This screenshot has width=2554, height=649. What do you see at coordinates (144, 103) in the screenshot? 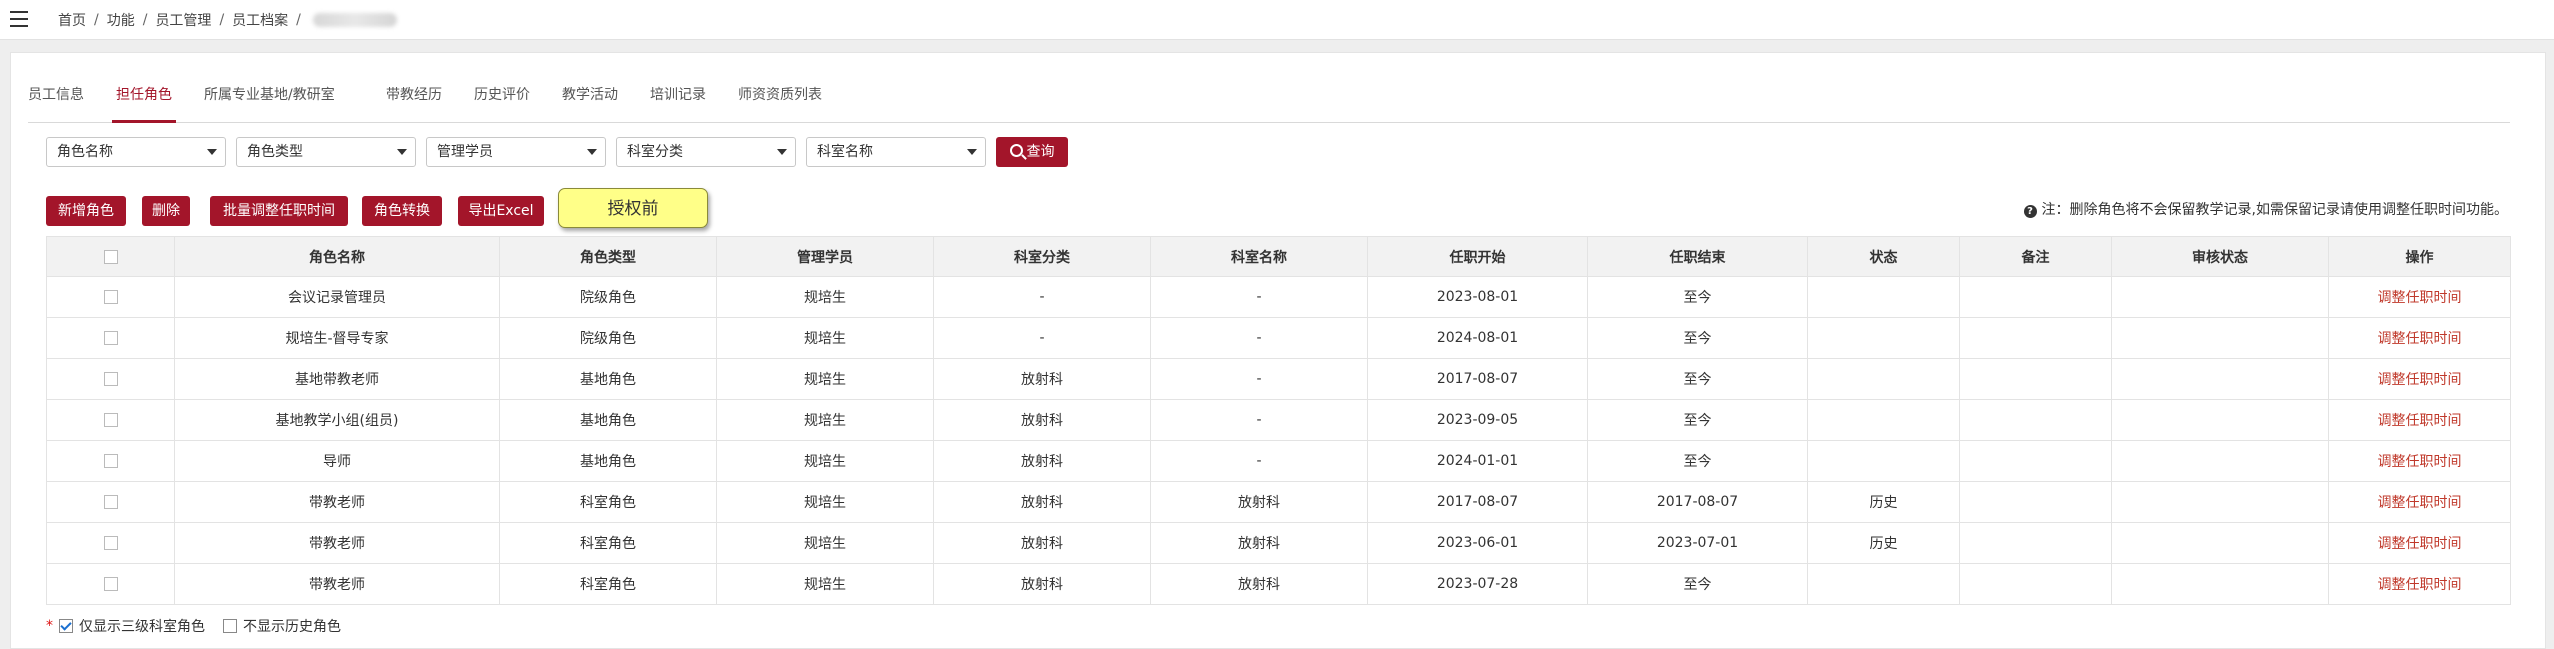
I see `tab-roles: 担任角色` at bounding box center [144, 103].